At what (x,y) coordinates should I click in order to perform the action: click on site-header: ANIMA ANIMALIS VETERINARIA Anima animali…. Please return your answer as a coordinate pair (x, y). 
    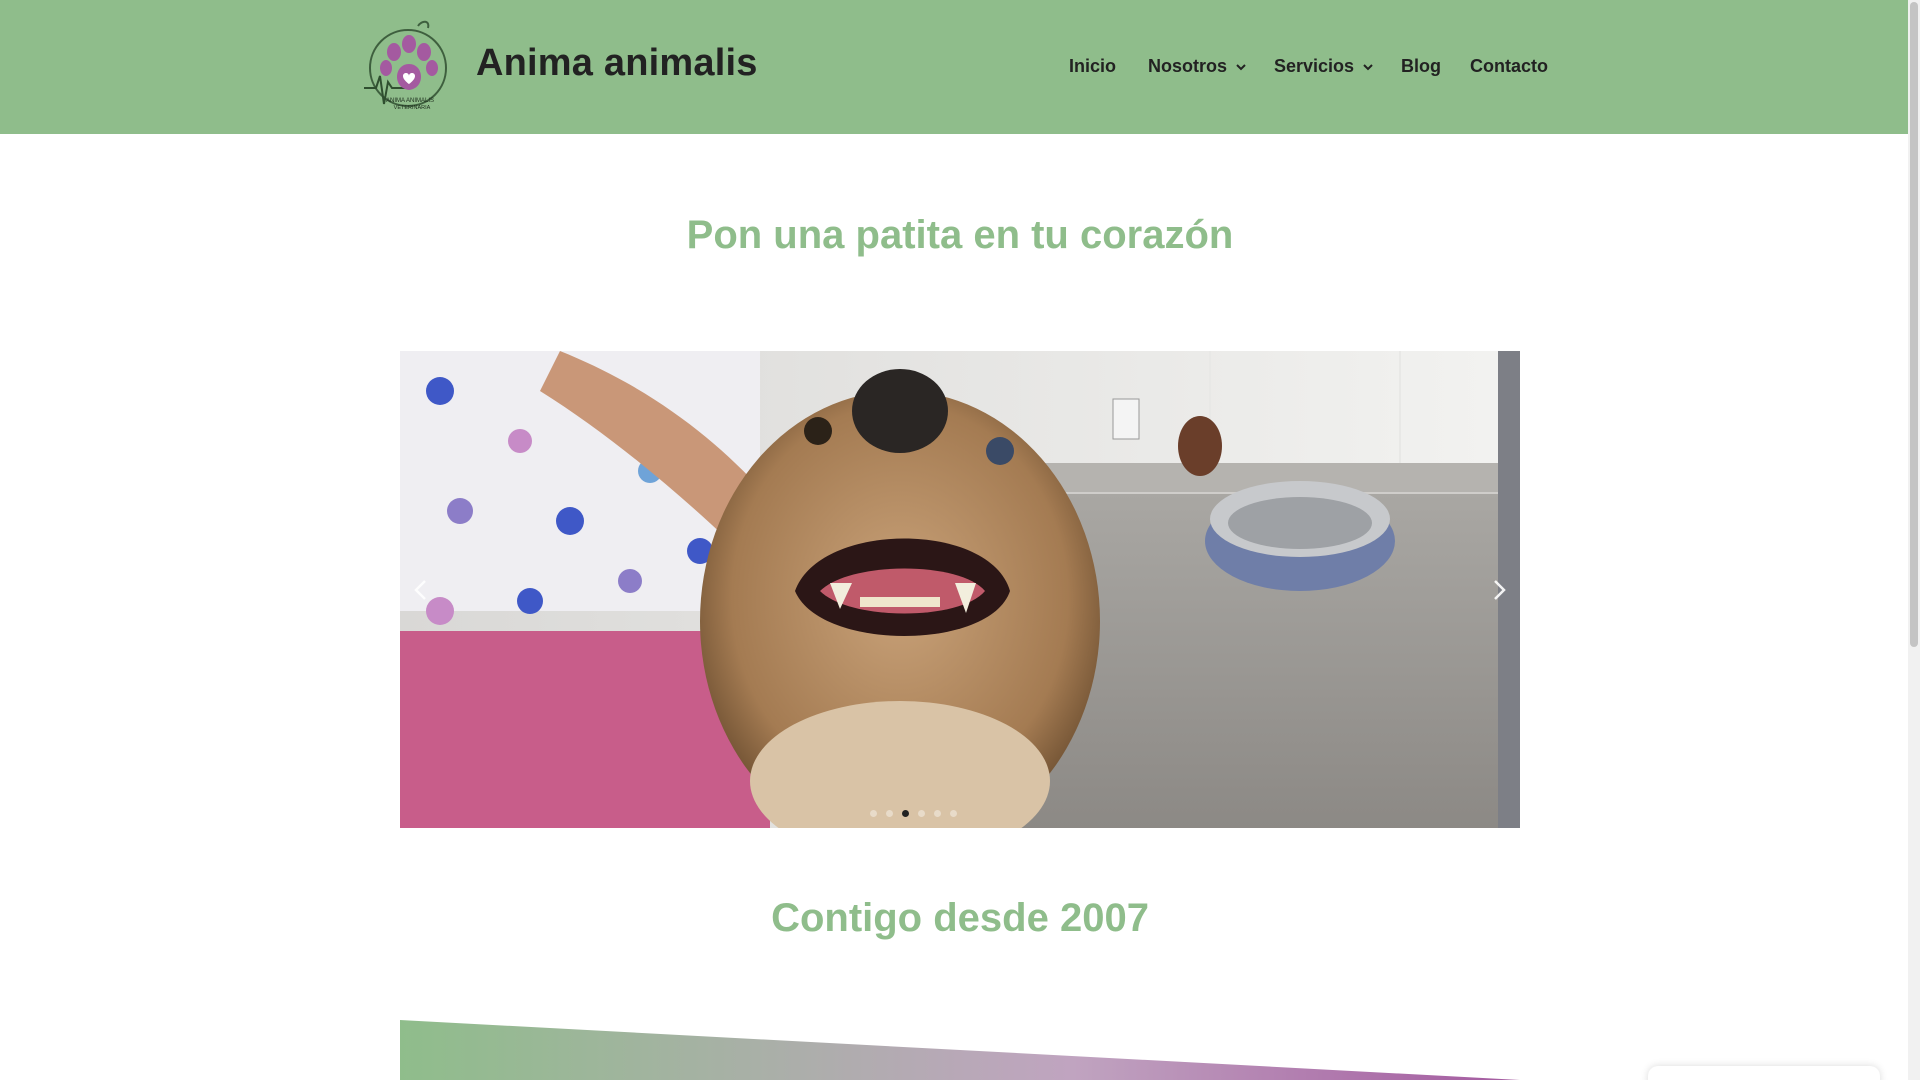
    Looking at the image, I should click on (954, 67).